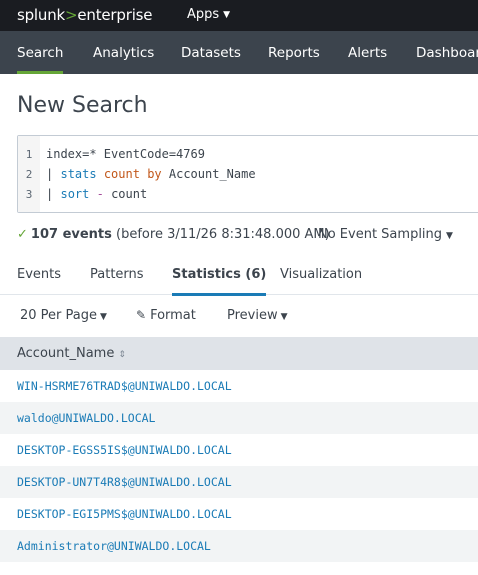  What do you see at coordinates (125, 154) in the screenshot?
I see `query-text: index=* EventCode=4769` at bounding box center [125, 154].